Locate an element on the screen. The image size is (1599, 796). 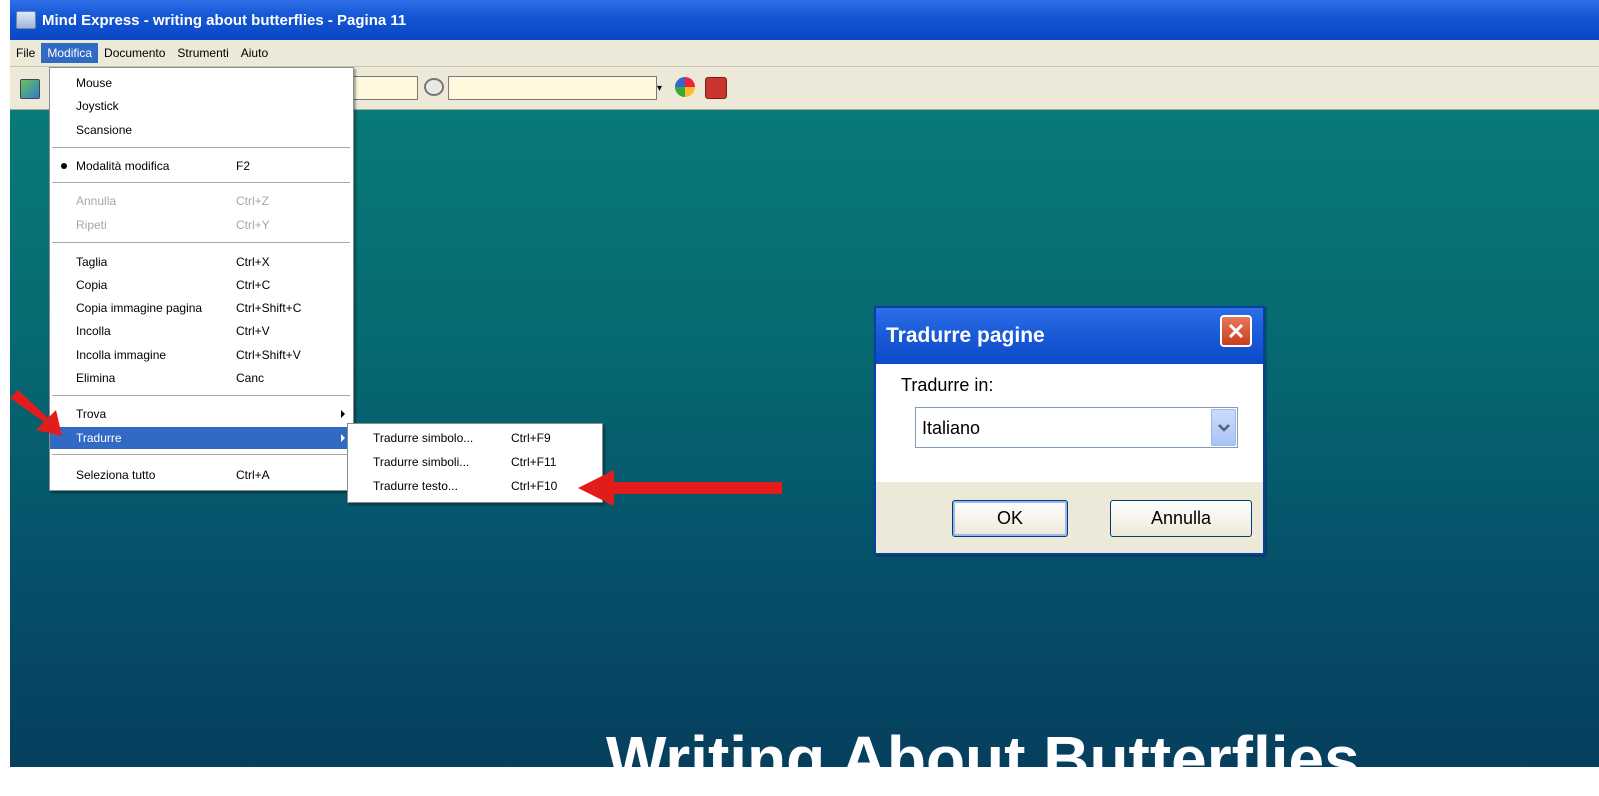
submenu-item-shortcut: Ctrl+F9 is located at coordinates (531, 438).